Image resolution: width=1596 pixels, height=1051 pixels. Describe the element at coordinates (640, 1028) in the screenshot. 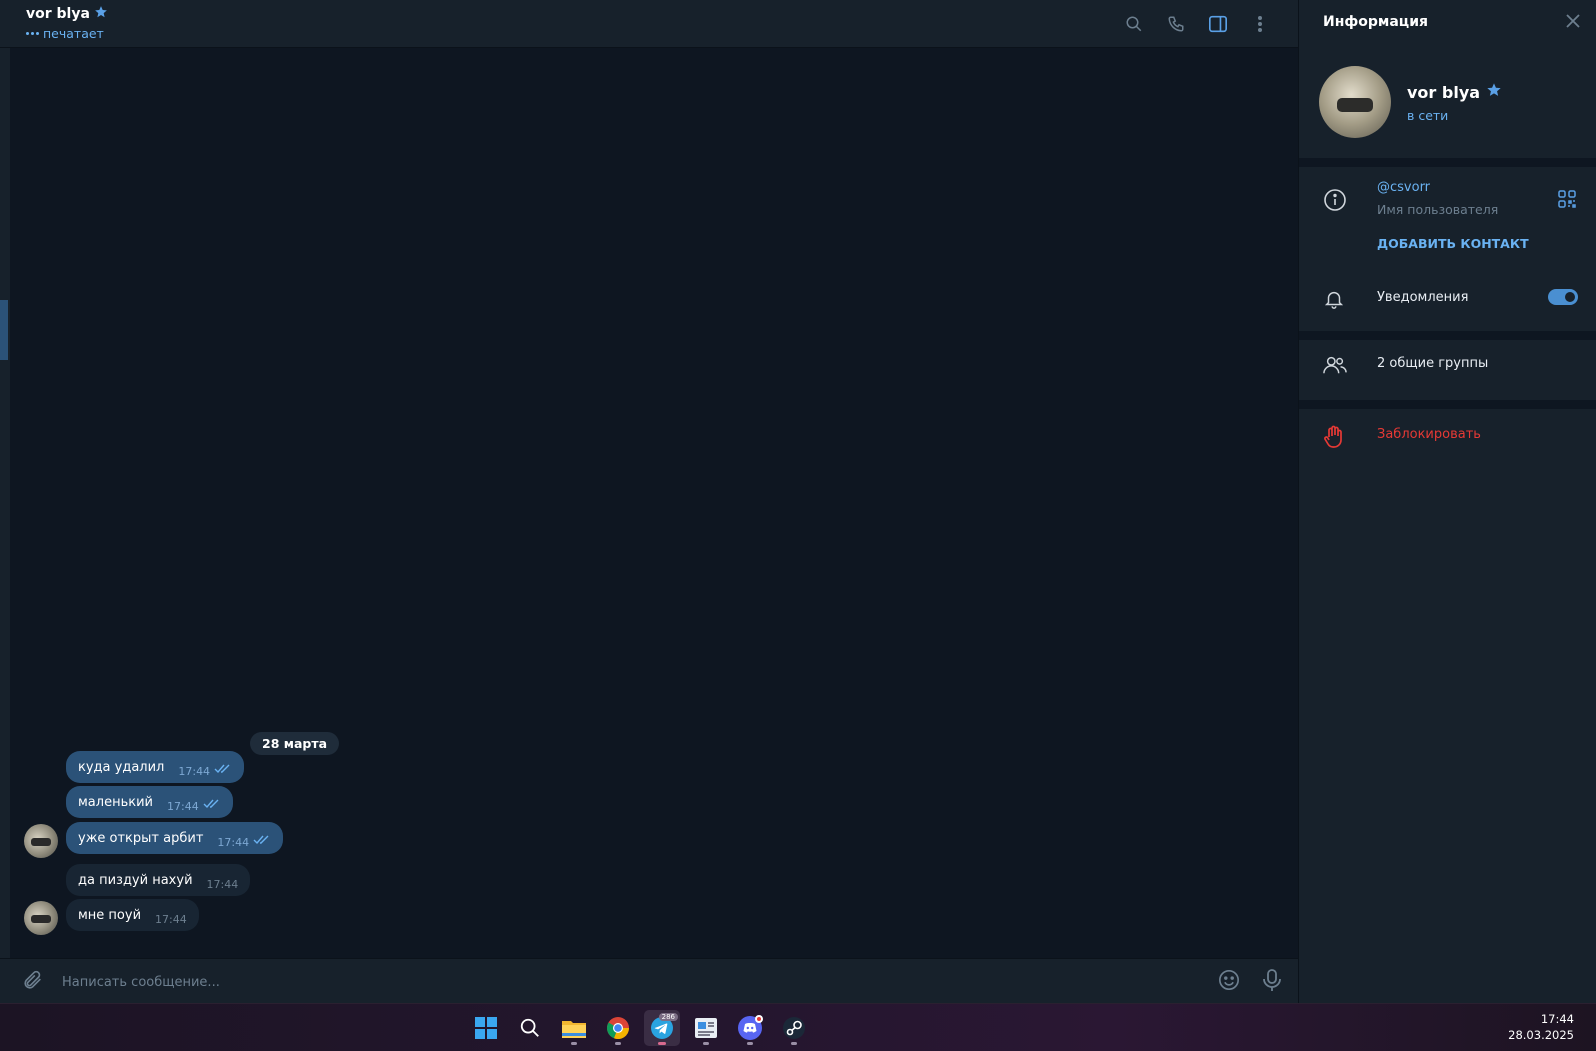

I see `taskbar-apps: 286` at that location.